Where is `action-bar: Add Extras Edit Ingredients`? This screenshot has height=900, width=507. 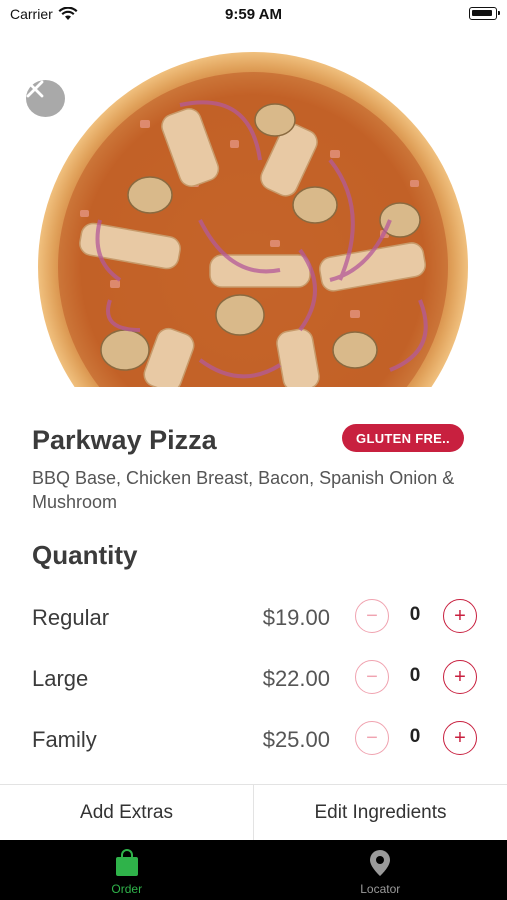 action-bar: Add Extras Edit Ingredients is located at coordinates (253, 812).